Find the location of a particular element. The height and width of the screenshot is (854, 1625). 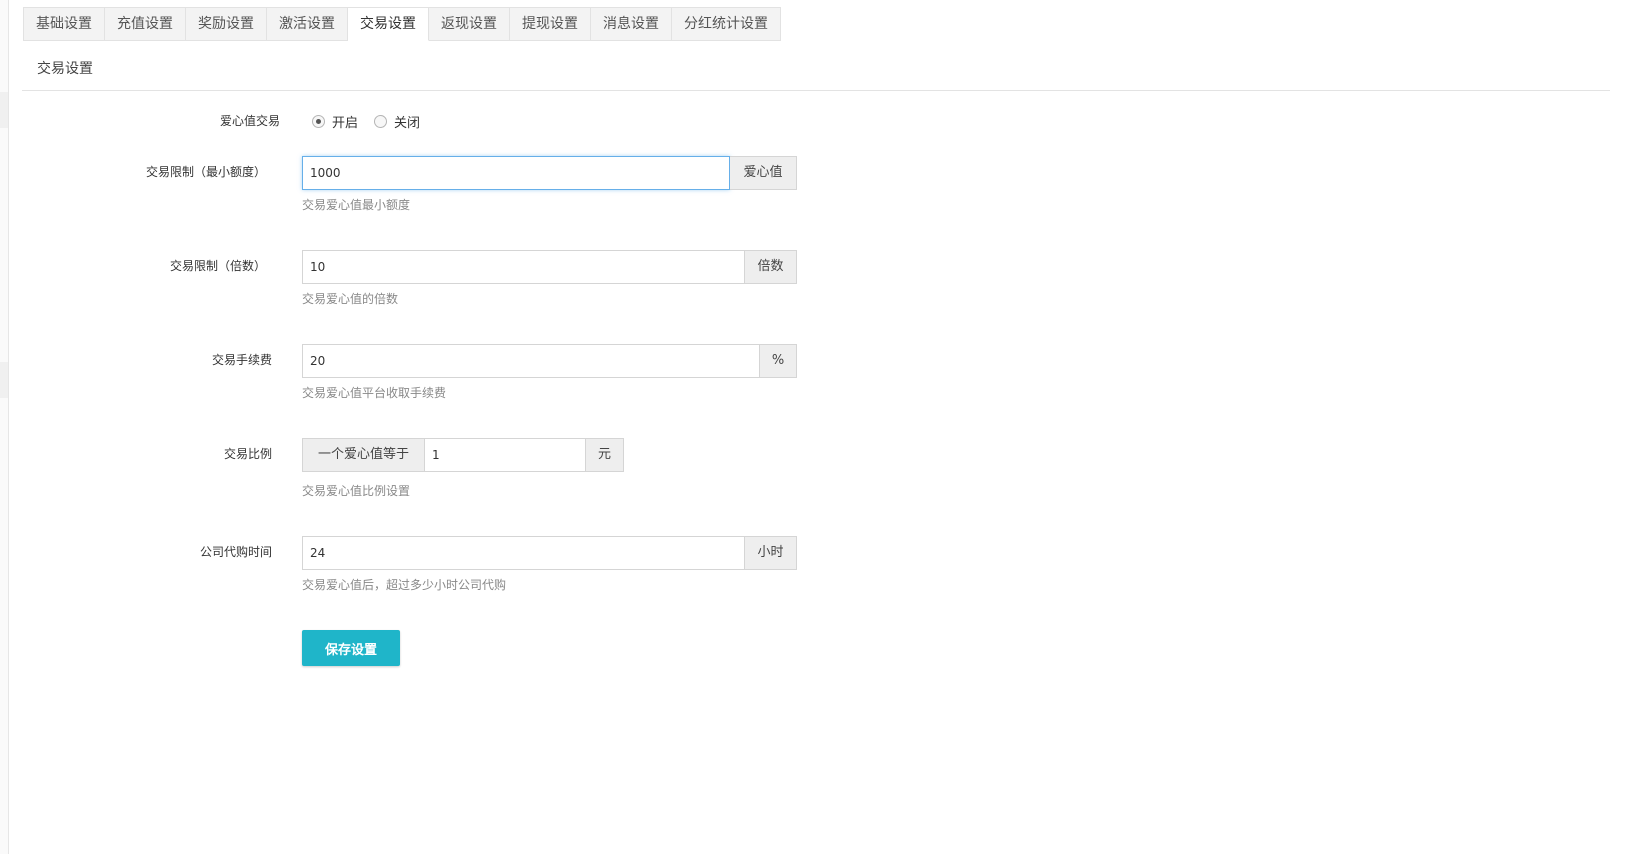

love-trade-label: 爱心值交易 is located at coordinates (249, 121).